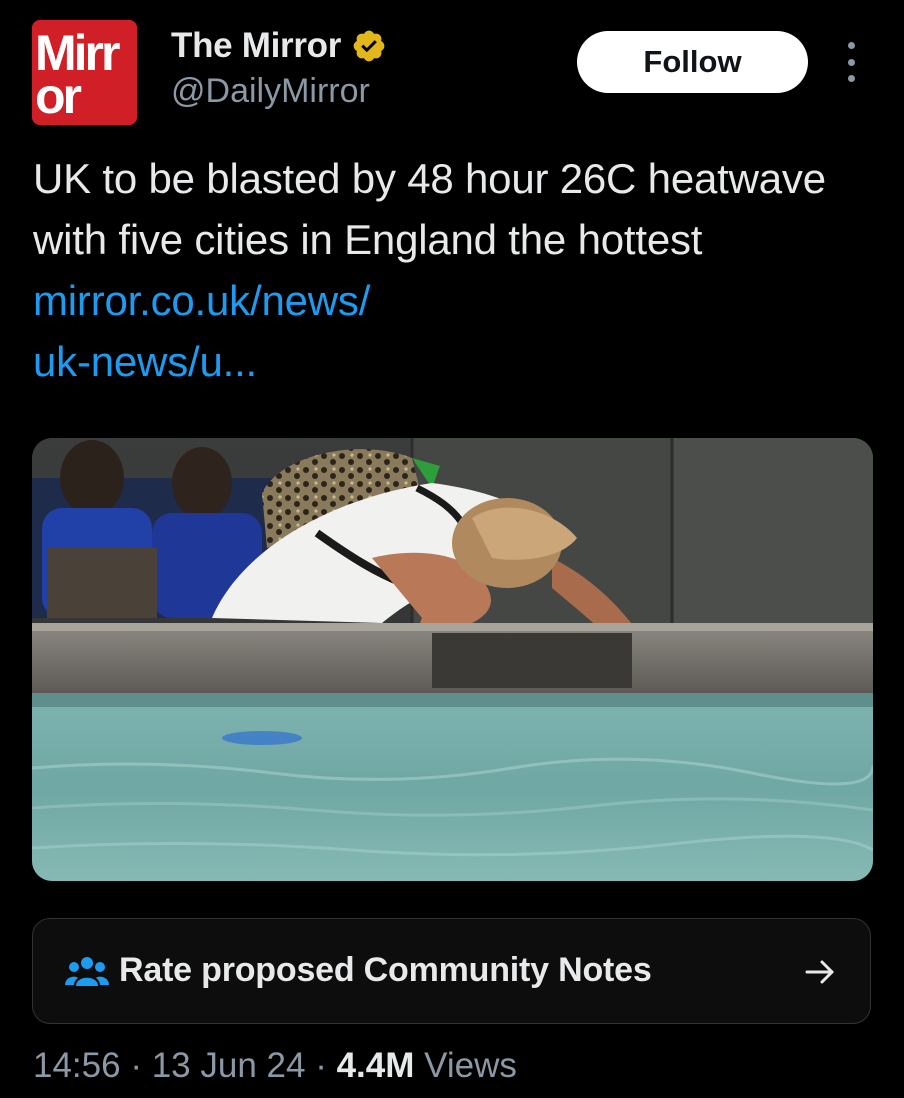 Image resolution: width=904 pixels, height=1098 pixels. Describe the element at coordinates (202, 300) in the screenshot. I see `tweet-link-part1: mirror.co.uk/news/` at that location.